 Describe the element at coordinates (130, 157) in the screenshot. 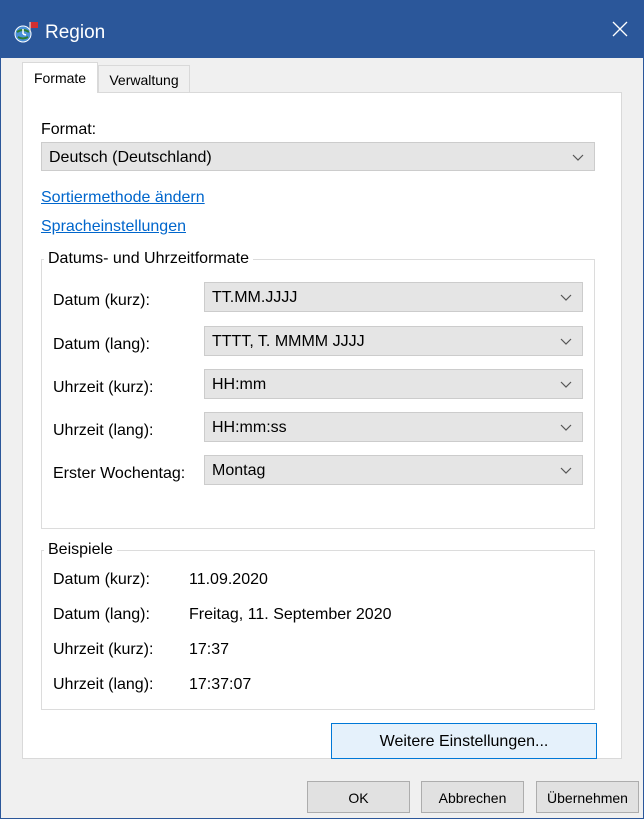

I see `format-dropdown-value: Deutsch (Deutschland)` at that location.